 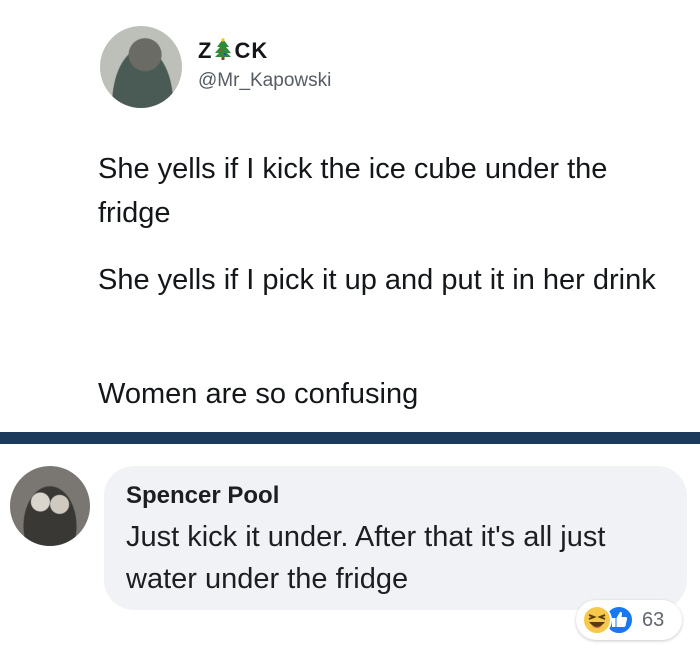 What do you see at coordinates (653, 620) in the screenshot?
I see `reaction-count: 63` at bounding box center [653, 620].